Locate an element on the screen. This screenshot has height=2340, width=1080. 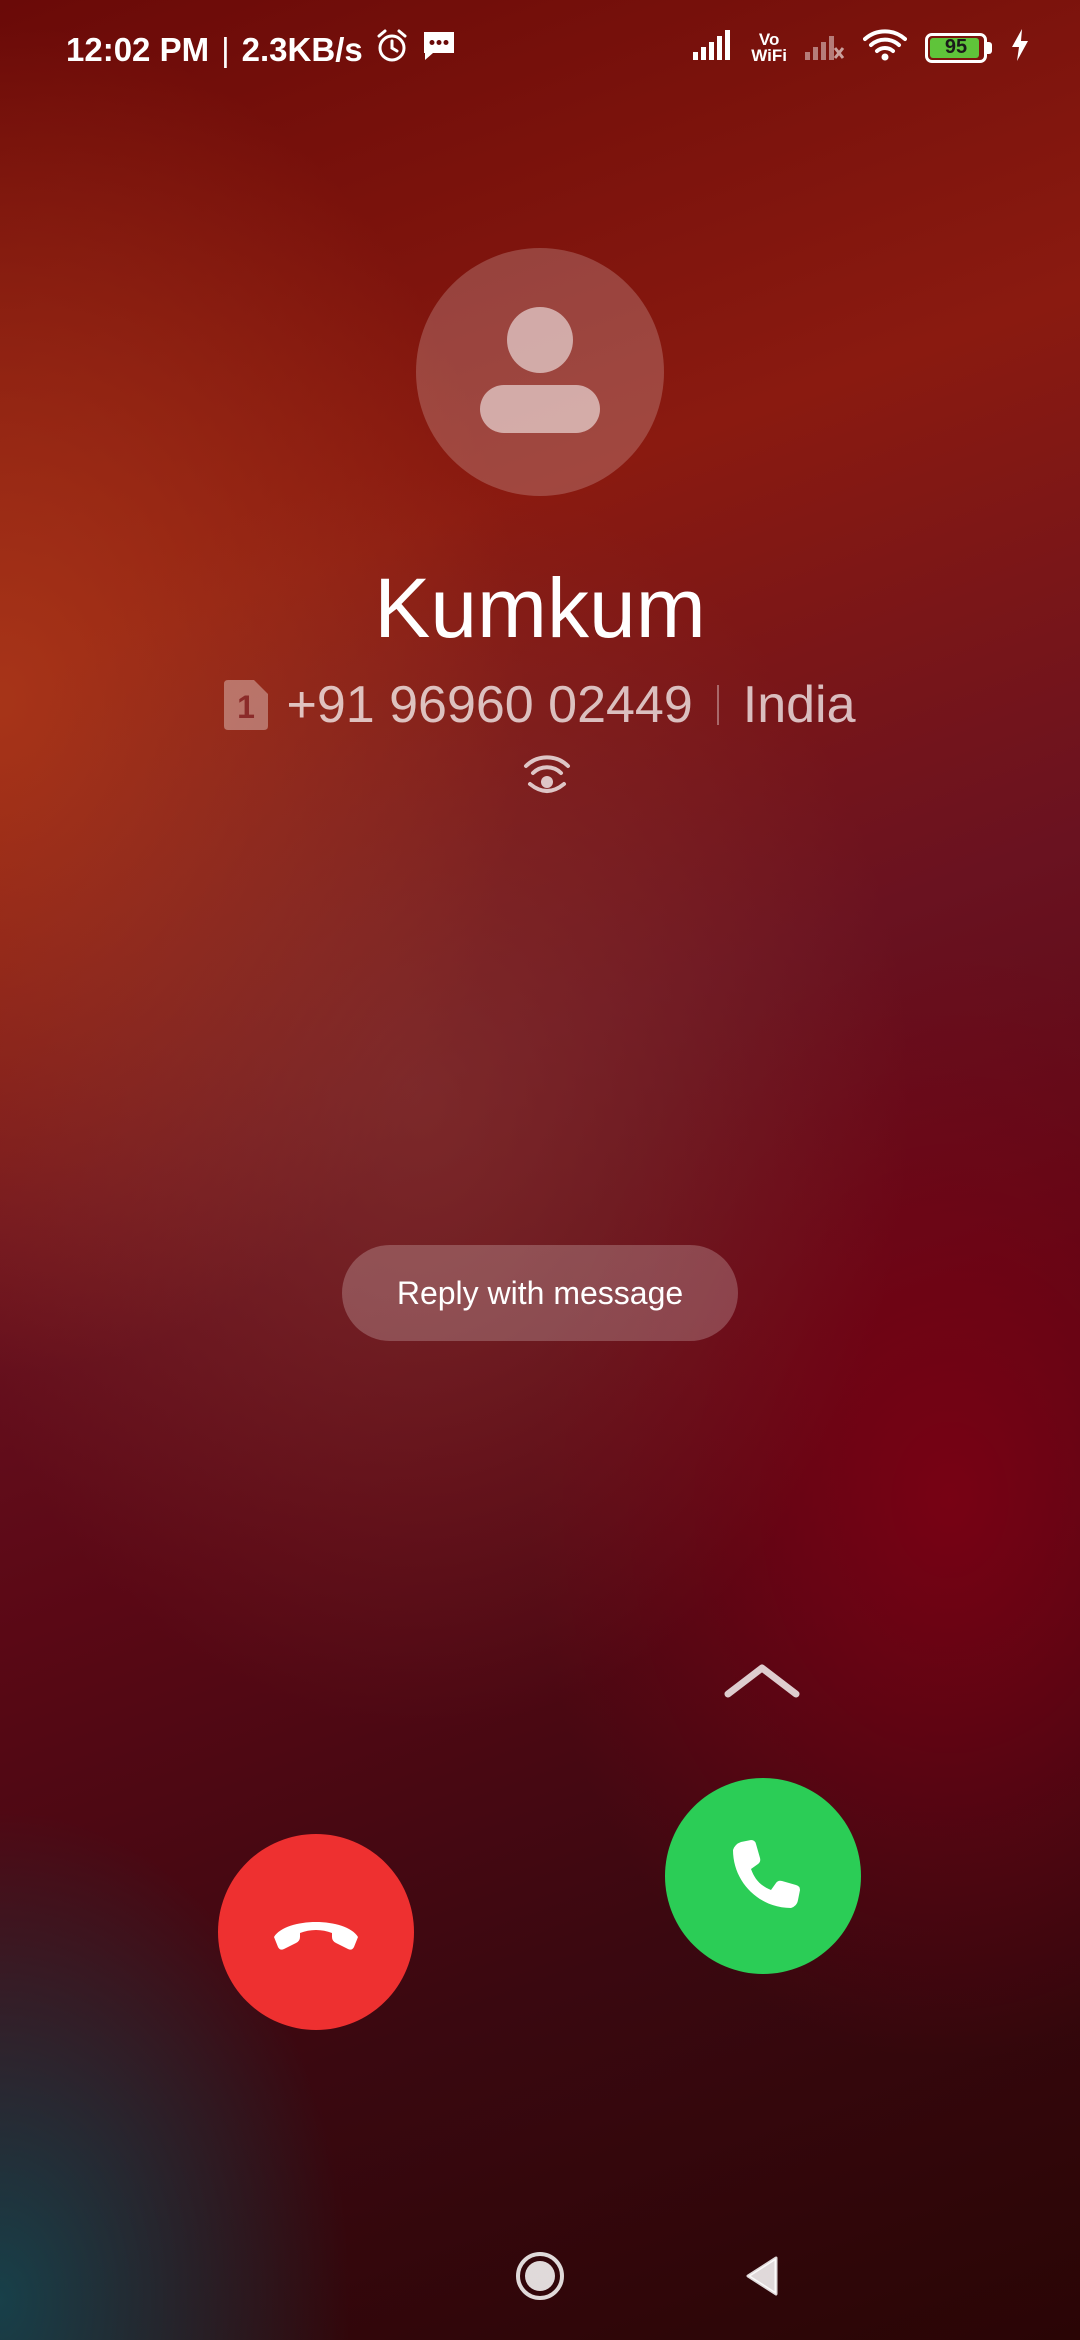
caller-avatar is located at coordinates (540, 372).